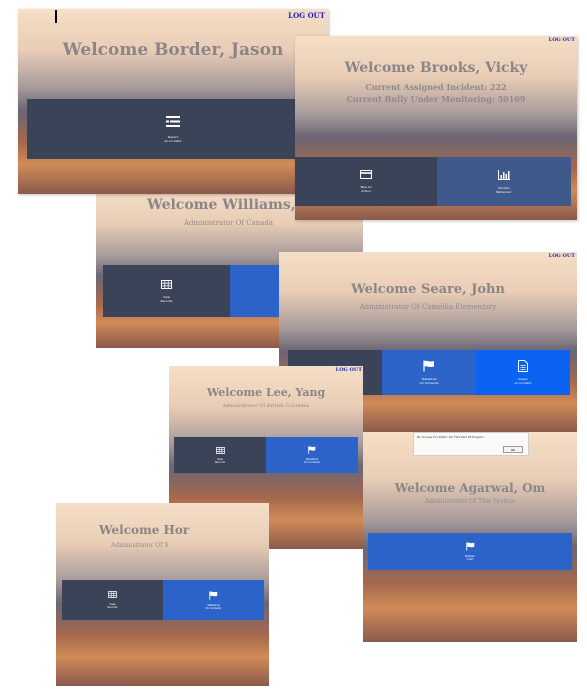  Describe the element at coordinates (173, 138) in the screenshot. I see `tile-label: Report An Incident` at that location.